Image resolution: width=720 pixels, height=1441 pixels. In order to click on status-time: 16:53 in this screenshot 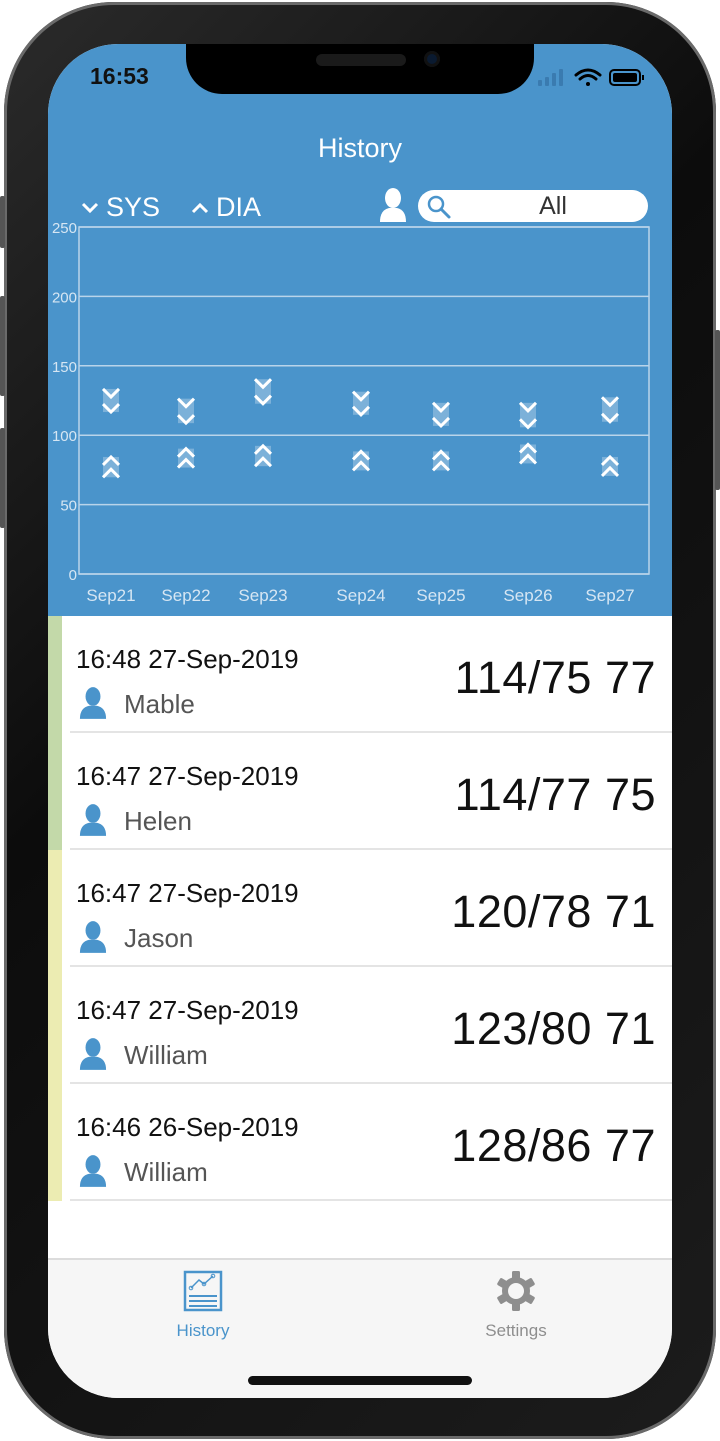, I will do `click(119, 76)`.